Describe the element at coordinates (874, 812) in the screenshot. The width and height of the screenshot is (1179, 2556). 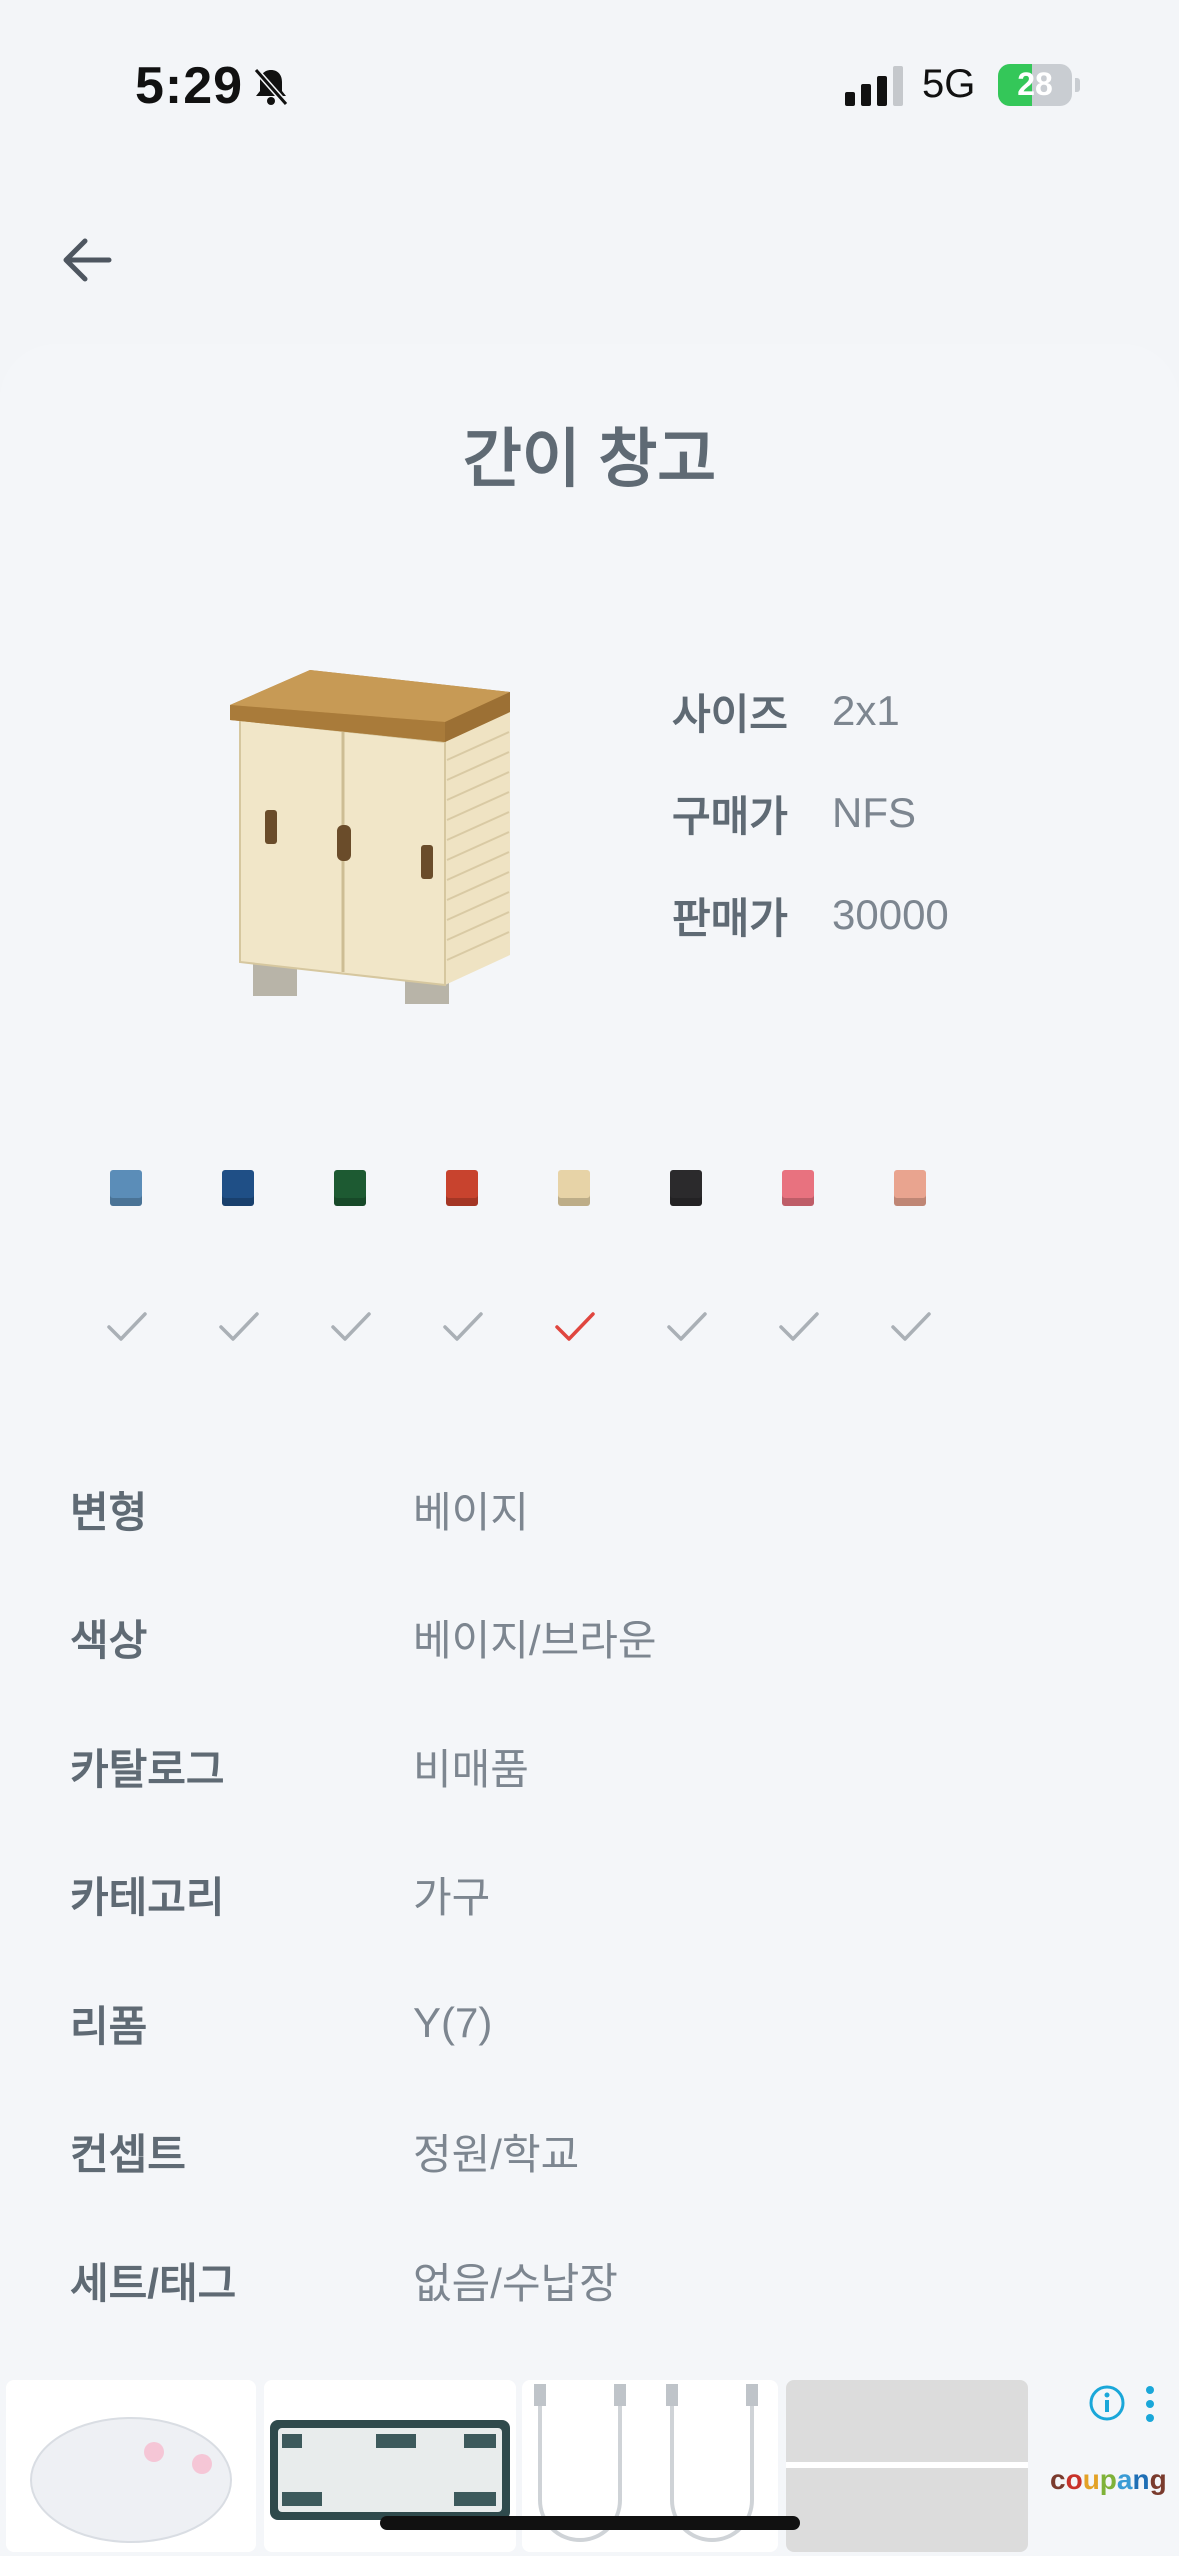
I see `spec-value: NFS` at that location.